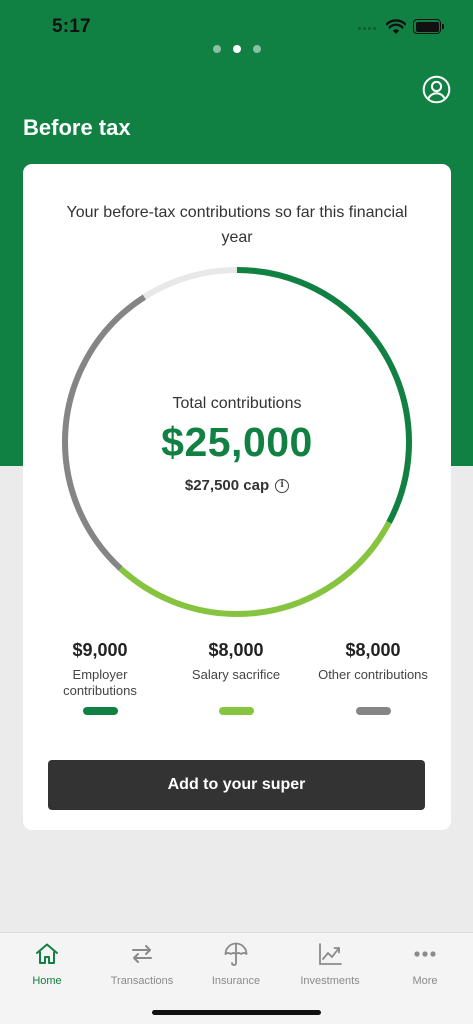  What do you see at coordinates (236, 674) in the screenshot?
I see `legend-label: Salary sacrifice` at bounding box center [236, 674].